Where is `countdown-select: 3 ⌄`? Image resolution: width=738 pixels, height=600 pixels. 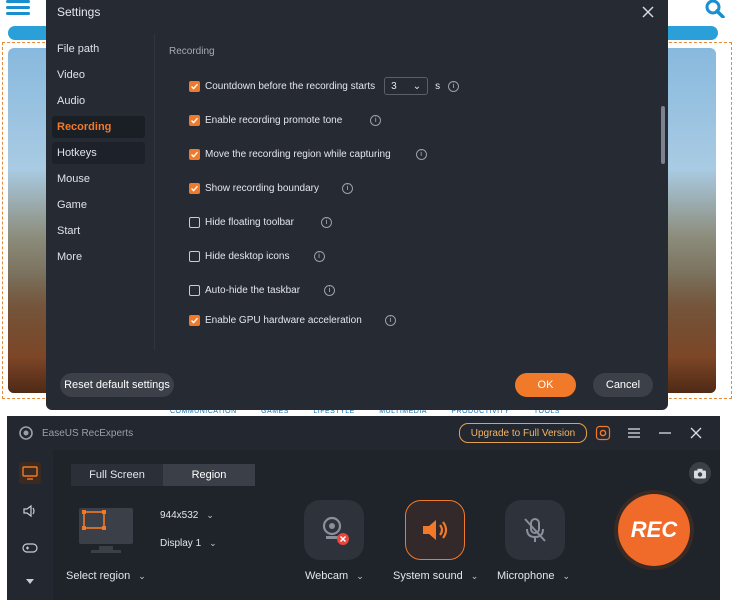
countdown-select: 3 ⌄ is located at coordinates (406, 86).